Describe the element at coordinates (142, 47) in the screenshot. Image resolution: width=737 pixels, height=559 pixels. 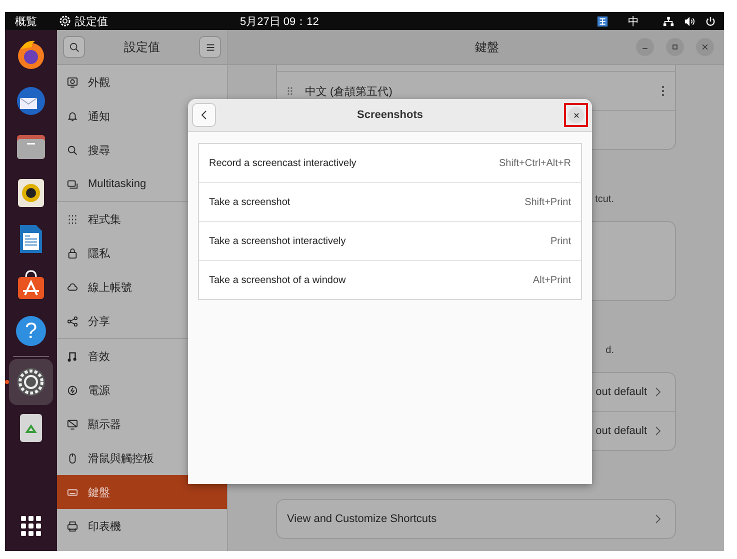
I see `sidebar-title: 設定值` at that location.